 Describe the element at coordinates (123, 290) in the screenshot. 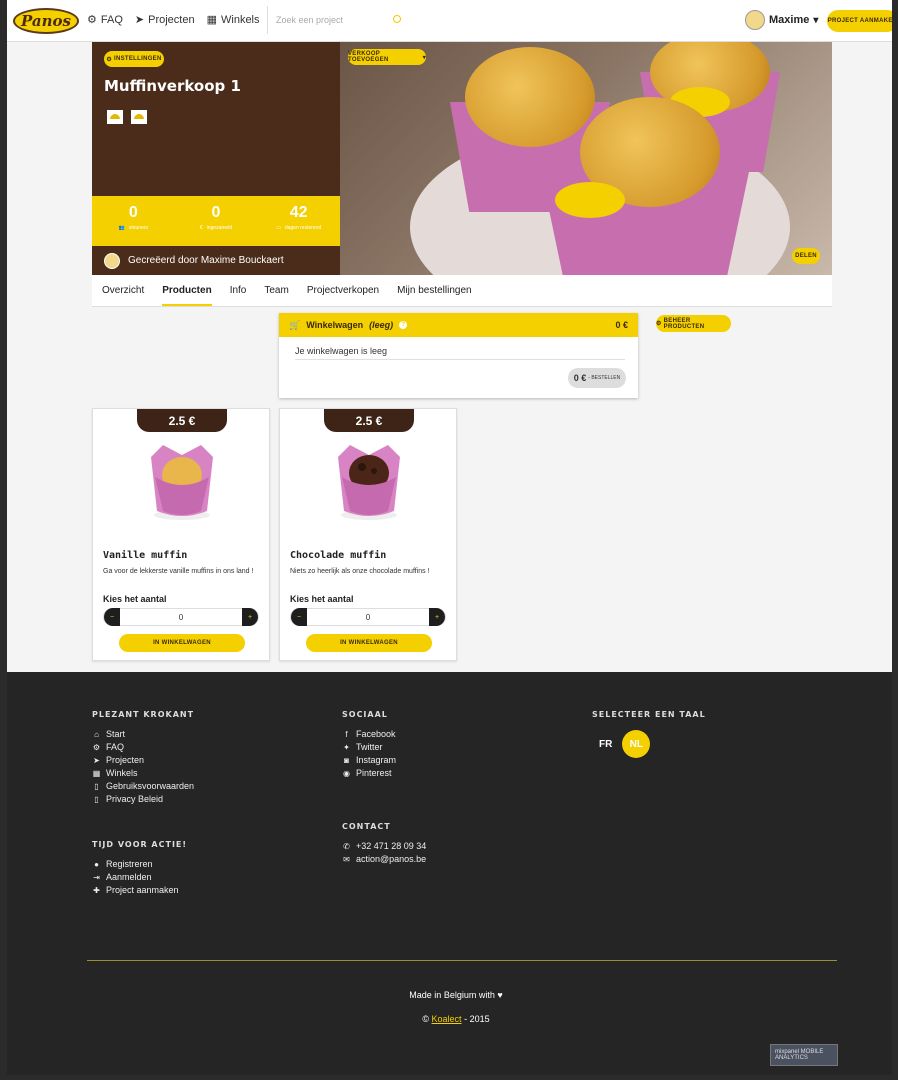

I see `tab-overzicht: Overzicht` at that location.